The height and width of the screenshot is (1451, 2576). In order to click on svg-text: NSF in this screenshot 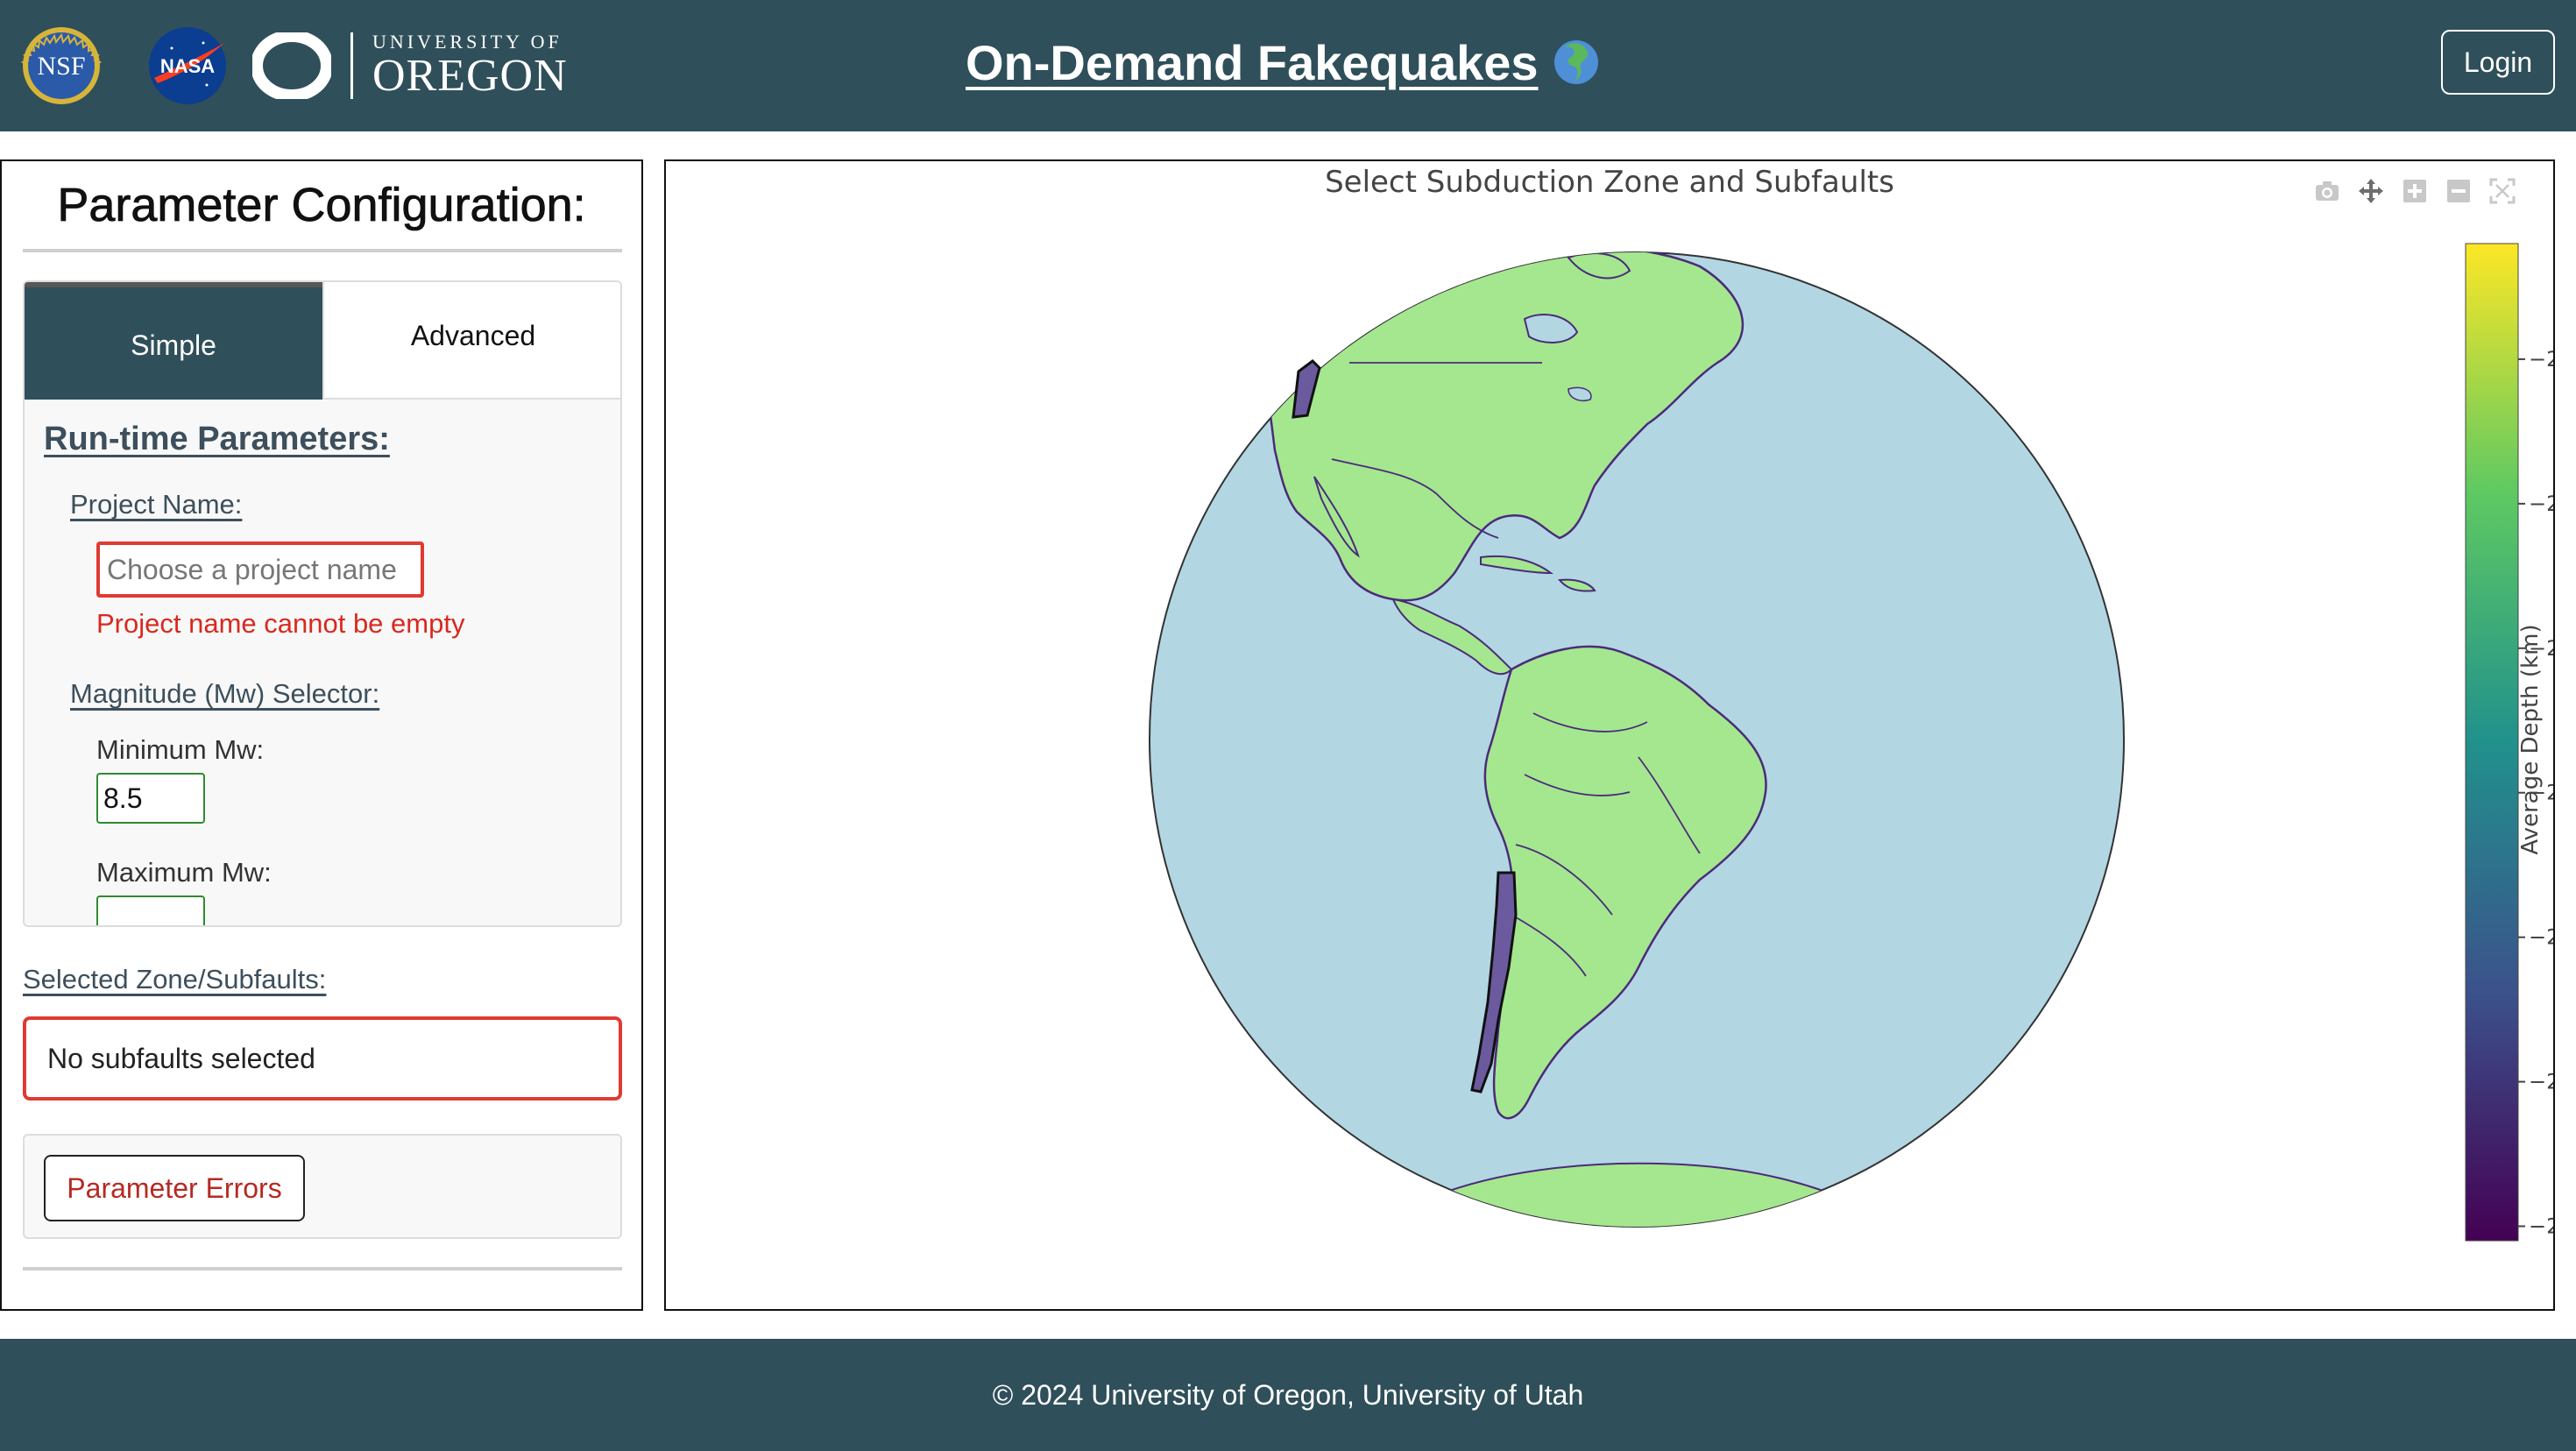, I will do `click(61, 66)`.